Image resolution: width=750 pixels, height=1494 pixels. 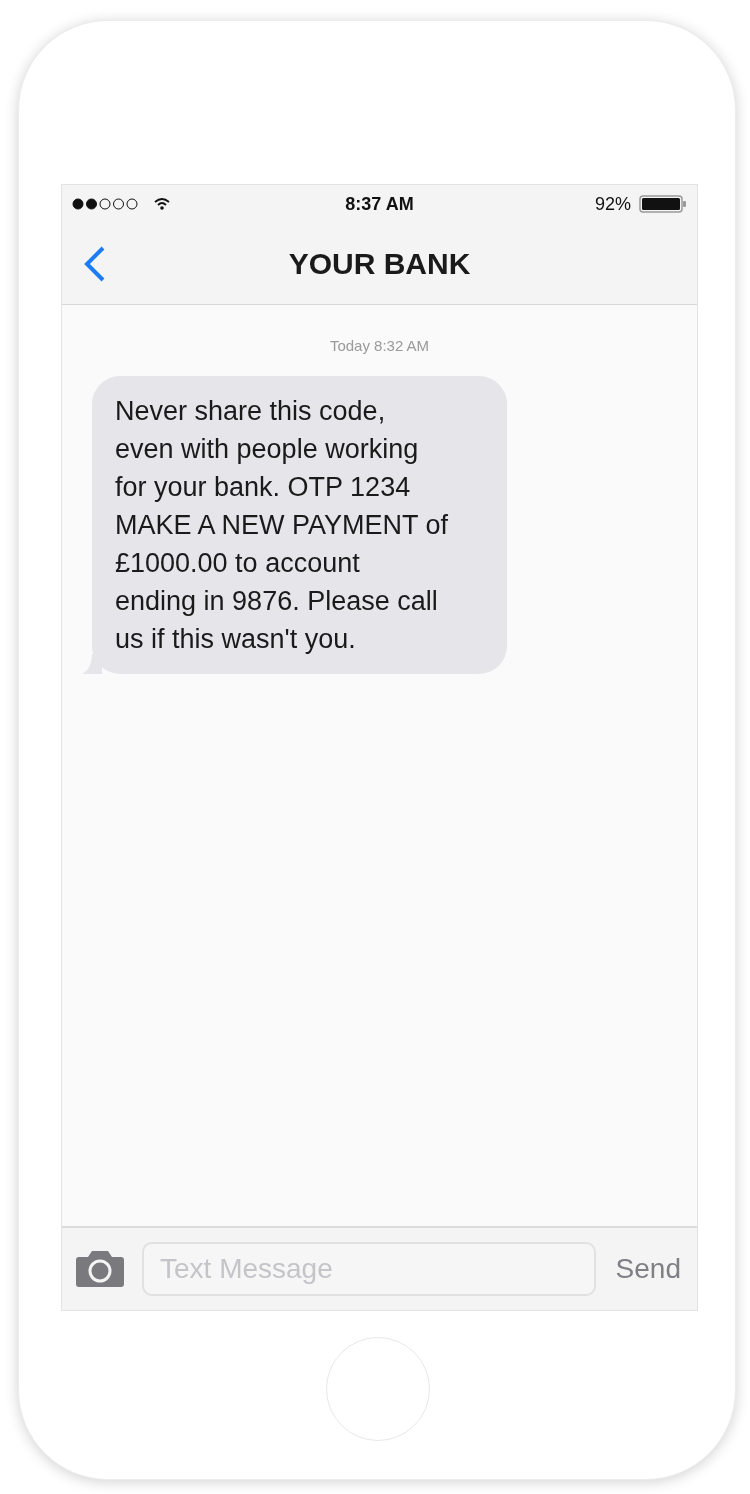 I want to click on battery-icon, so click(x=663, y=204).